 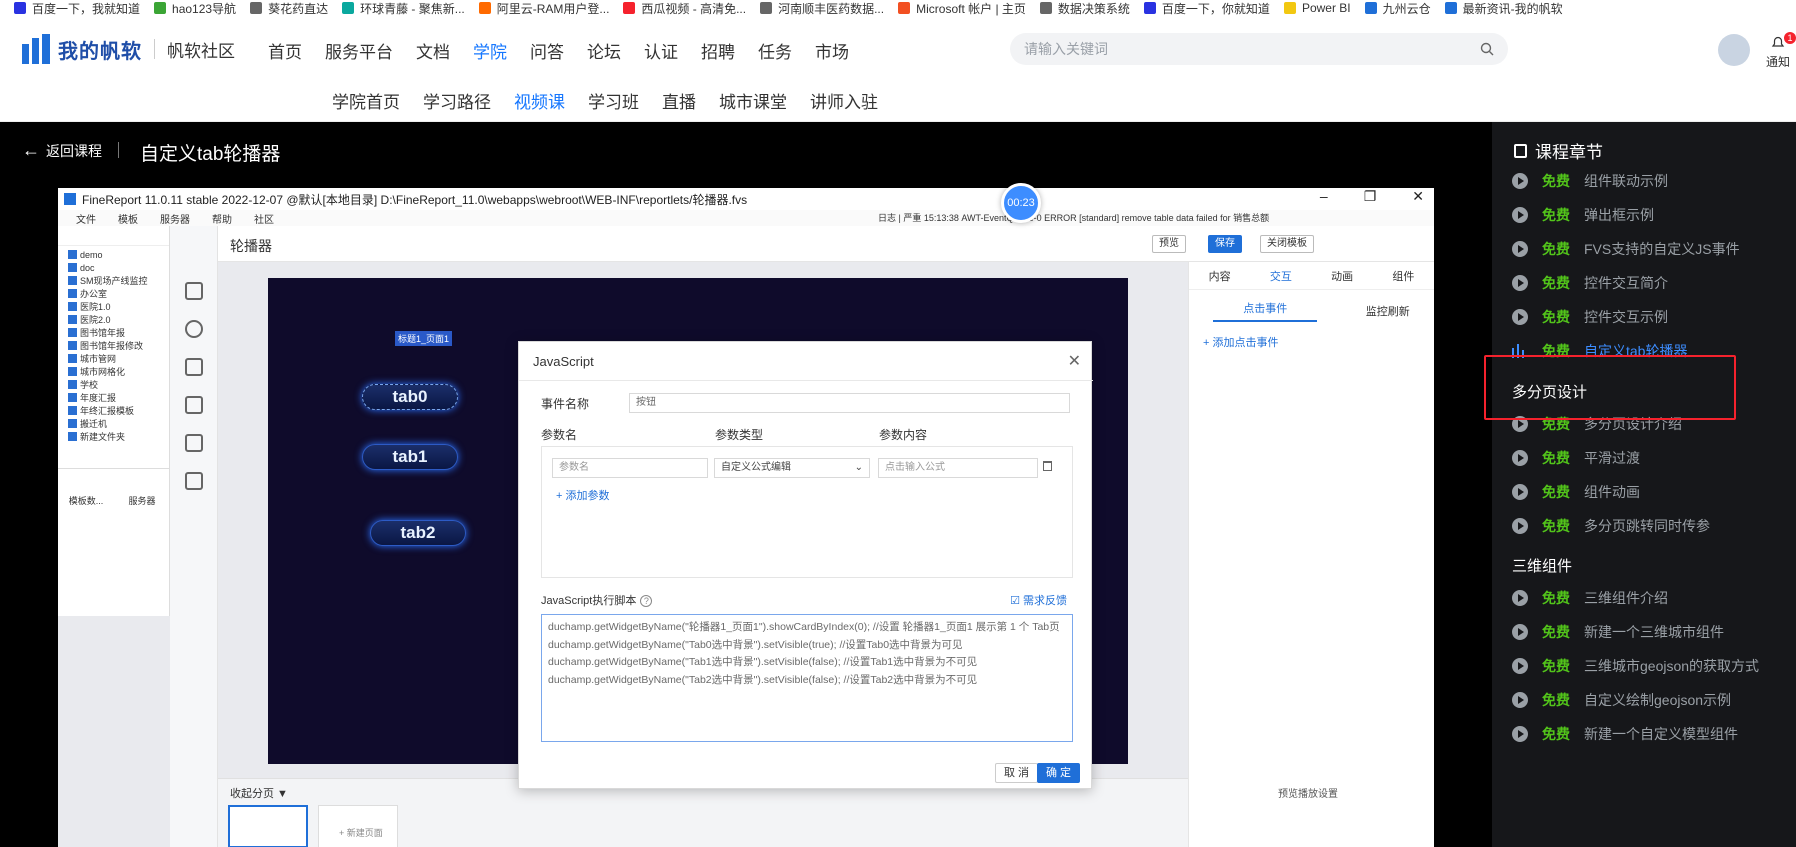 What do you see at coordinates (582, 495) in the screenshot?
I see `add-param-button: + 添加参数` at bounding box center [582, 495].